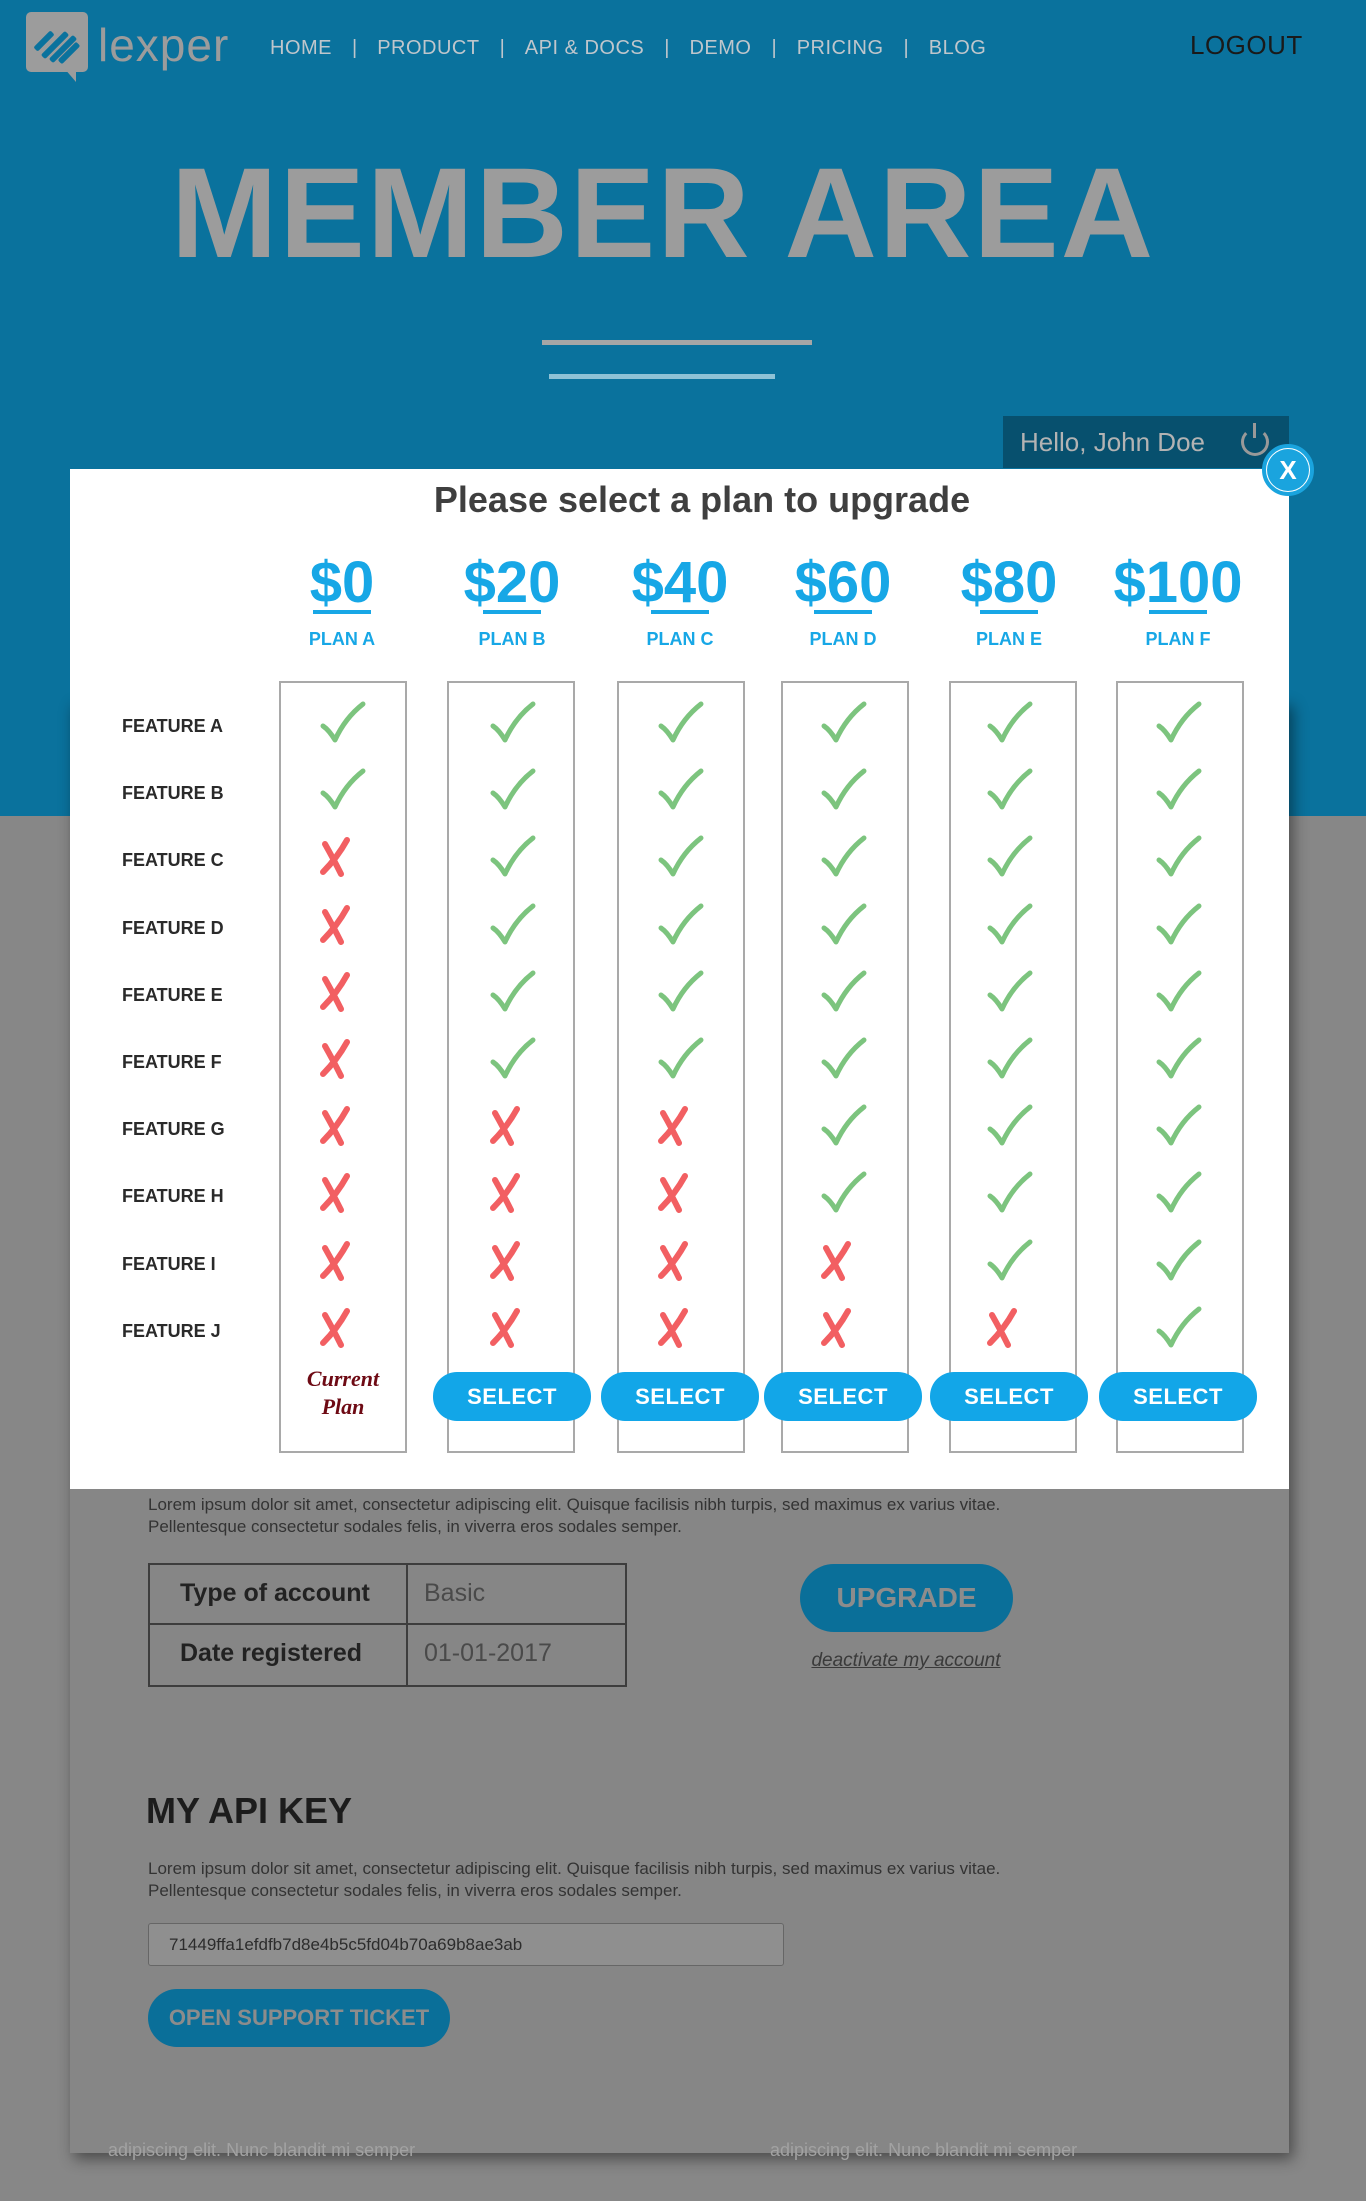 The image size is (1366, 2201). What do you see at coordinates (958, 48) in the screenshot?
I see `nav-blog: BLOG` at bounding box center [958, 48].